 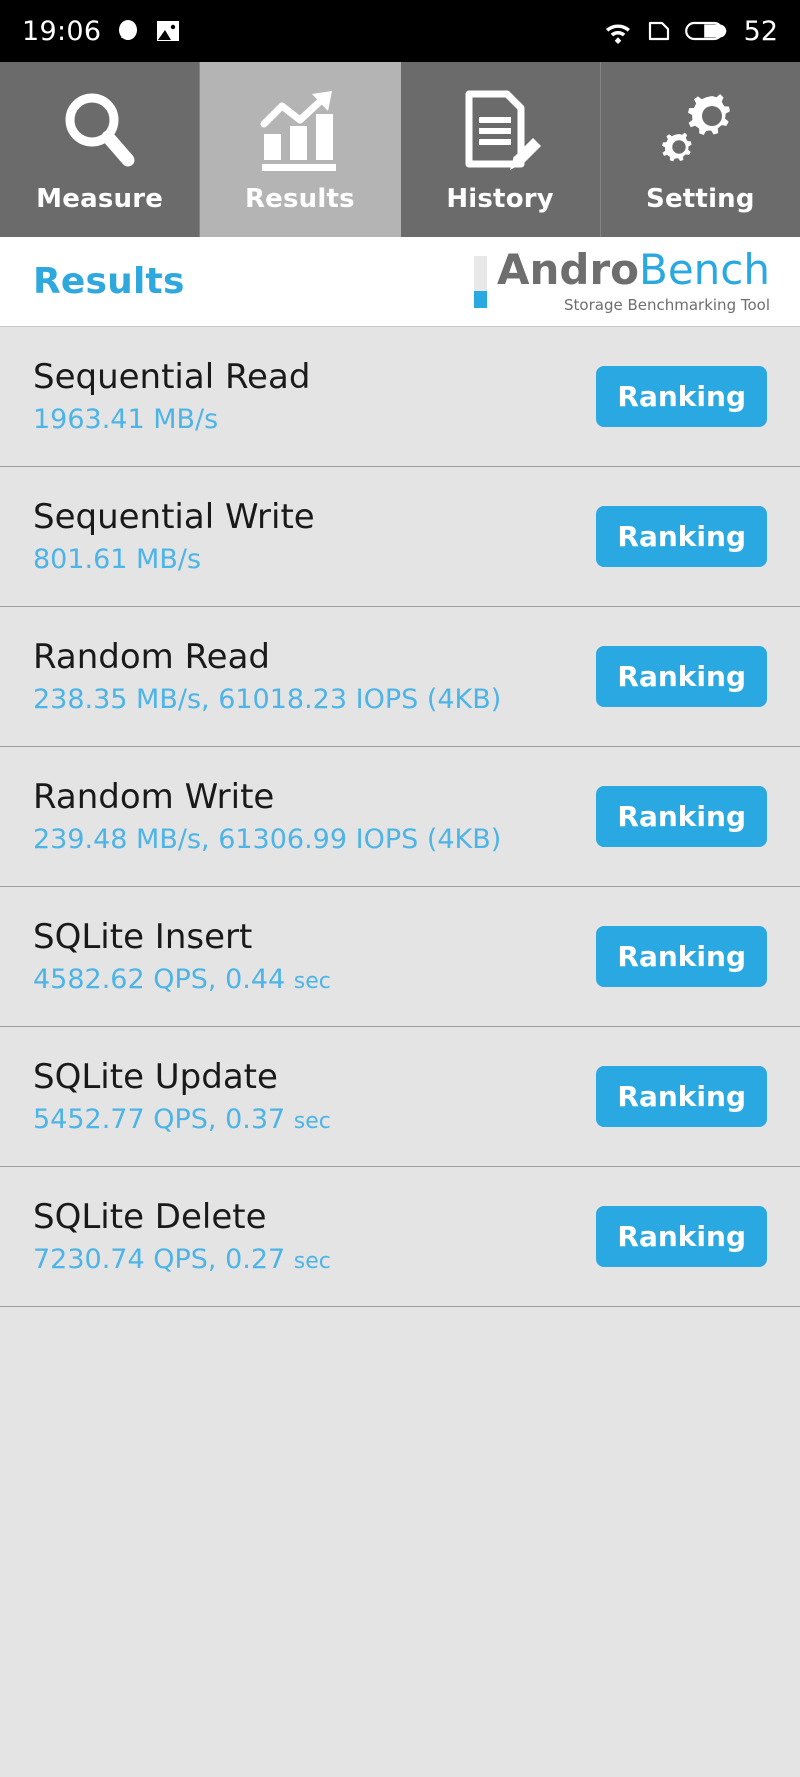 What do you see at coordinates (154, 796) in the screenshot?
I see `result-title: Random Write` at bounding box center [154, 796].